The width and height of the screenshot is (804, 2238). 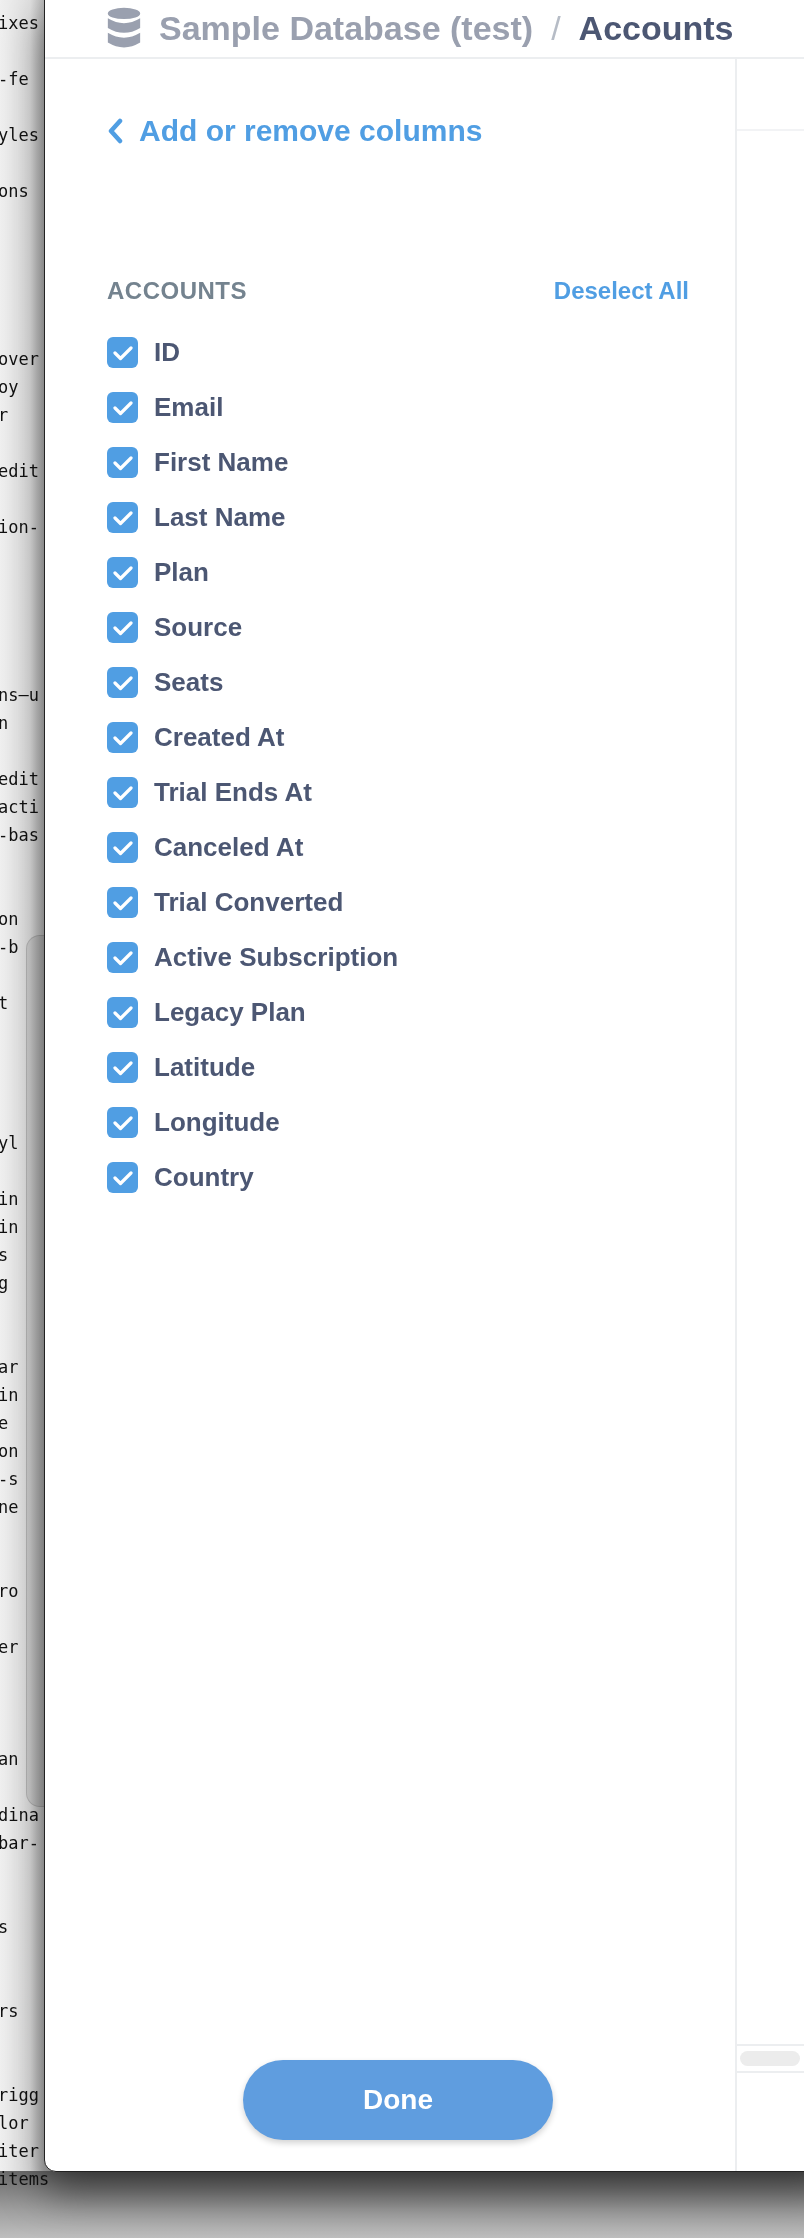 What do you see at coordinates (9, 1479) in the screenshot?
I see `terminal-text: -s` at bounding box center [9, 1479].